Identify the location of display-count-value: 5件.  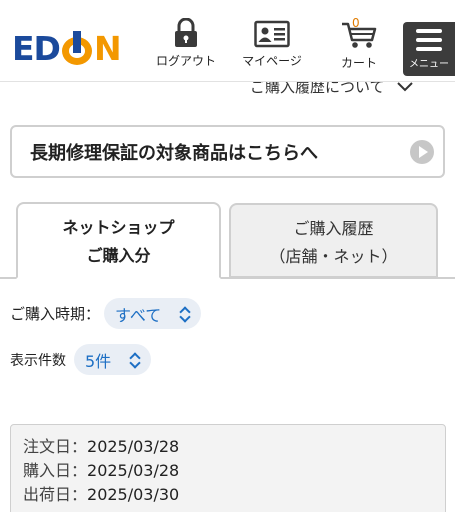
(98, 361).